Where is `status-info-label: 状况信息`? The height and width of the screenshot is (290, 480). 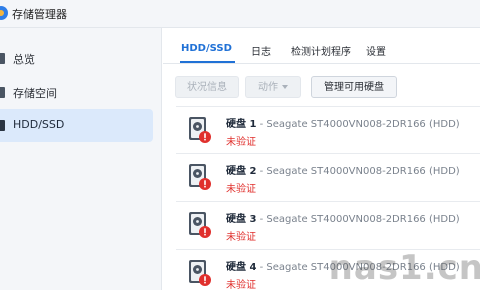
status-info-label: 状况信息 is located at coordinates (207, 87).